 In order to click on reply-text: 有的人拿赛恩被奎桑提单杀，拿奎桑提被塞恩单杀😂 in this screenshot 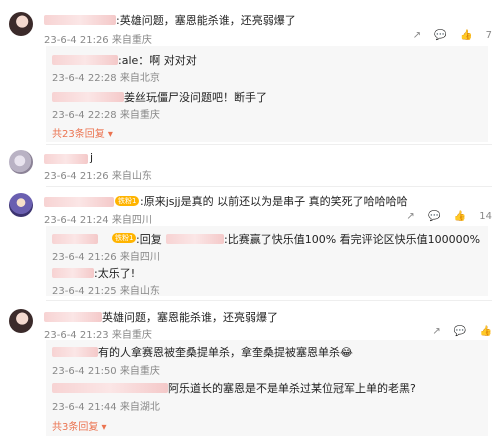, I will do `click(225, 352)`.